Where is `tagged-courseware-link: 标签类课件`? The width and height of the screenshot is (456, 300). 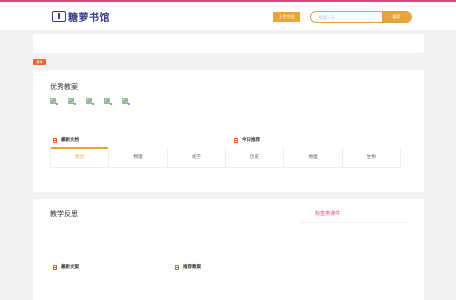
tagged-courseware-link: 标签类课件 is located at coordinates (327, 213).